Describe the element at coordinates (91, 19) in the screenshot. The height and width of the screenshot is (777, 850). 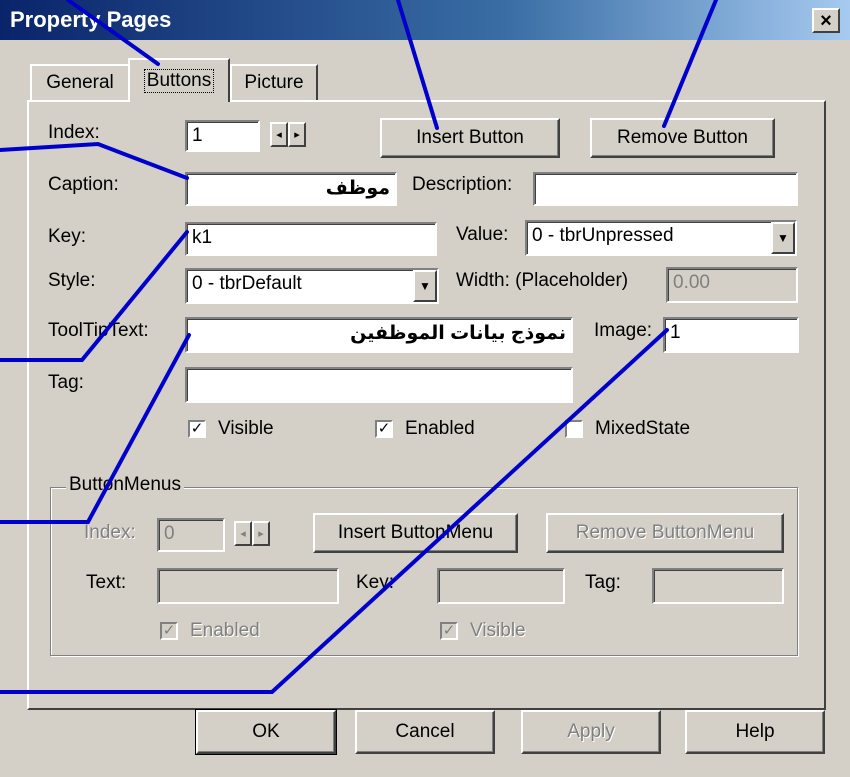
I see `window-title: Property Pages` at that location.